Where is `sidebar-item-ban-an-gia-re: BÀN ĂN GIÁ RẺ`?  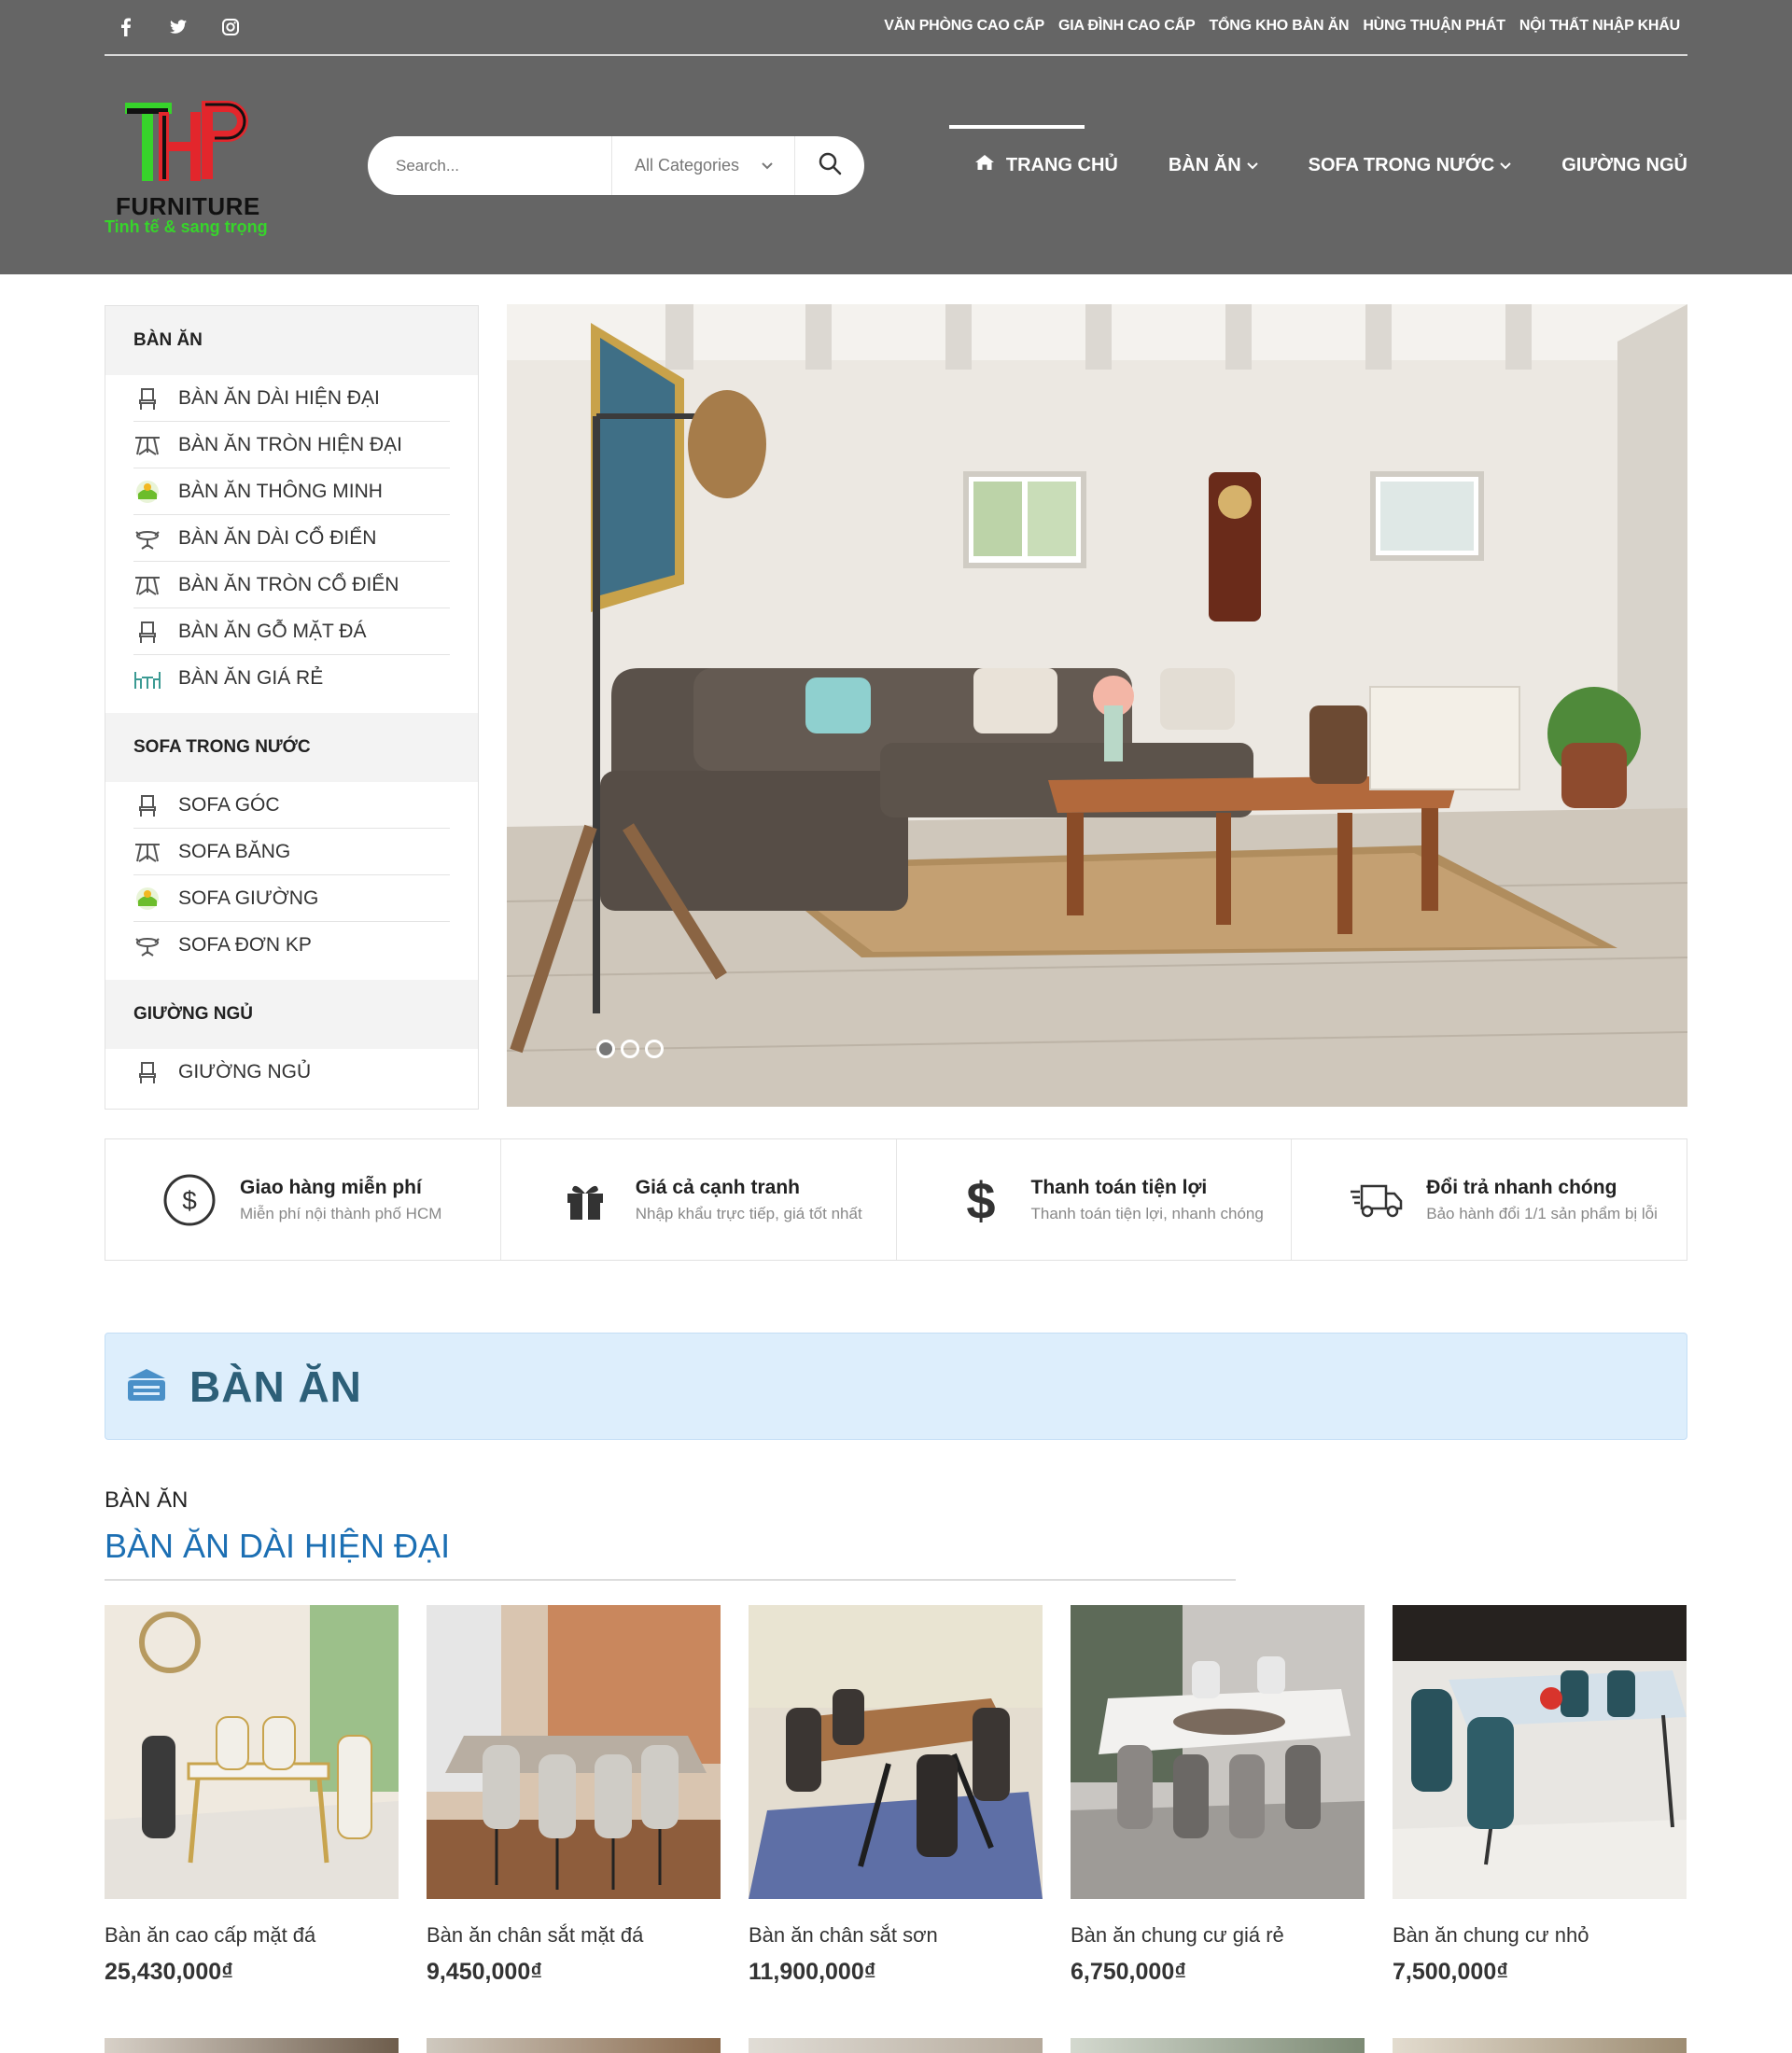
sidebar-item-ban-an-gia-re: BÀN ĂN GIÁ RẺ is located at coordinates (291, 678).